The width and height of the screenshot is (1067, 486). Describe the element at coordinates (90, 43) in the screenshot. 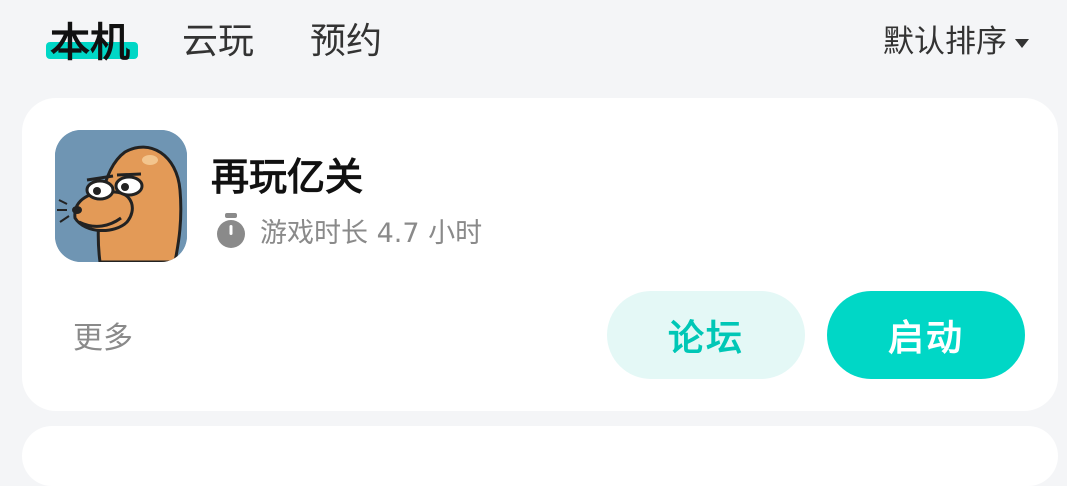

I see `tab-local-label: 本机` at that location.